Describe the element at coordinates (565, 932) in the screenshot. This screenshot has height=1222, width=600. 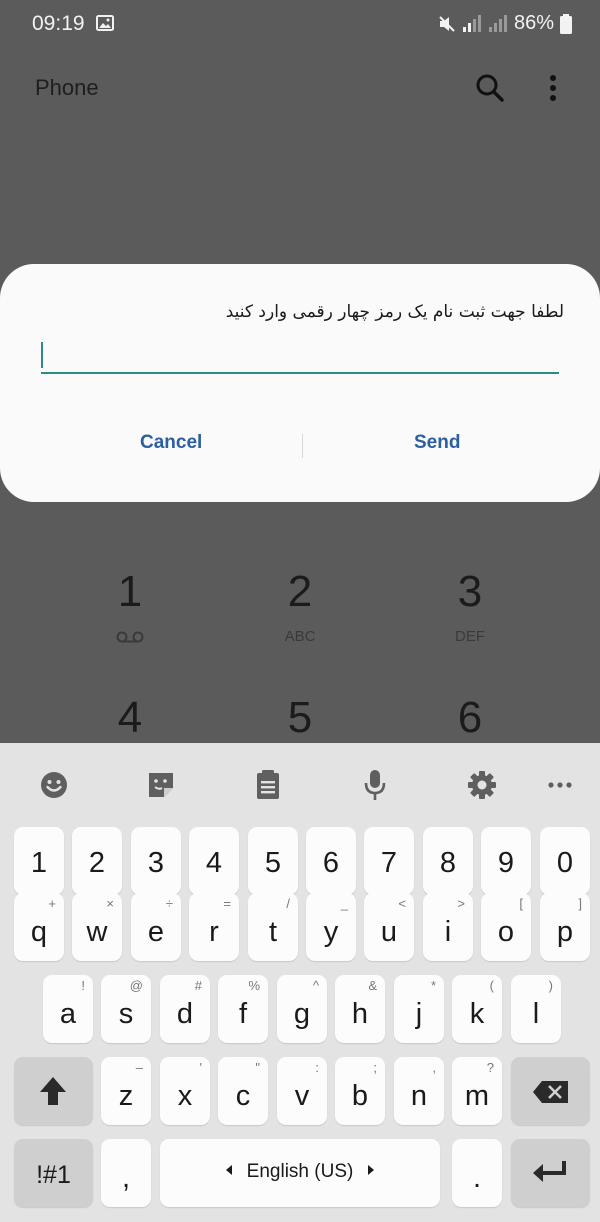
I see `key-label: p` at that location.